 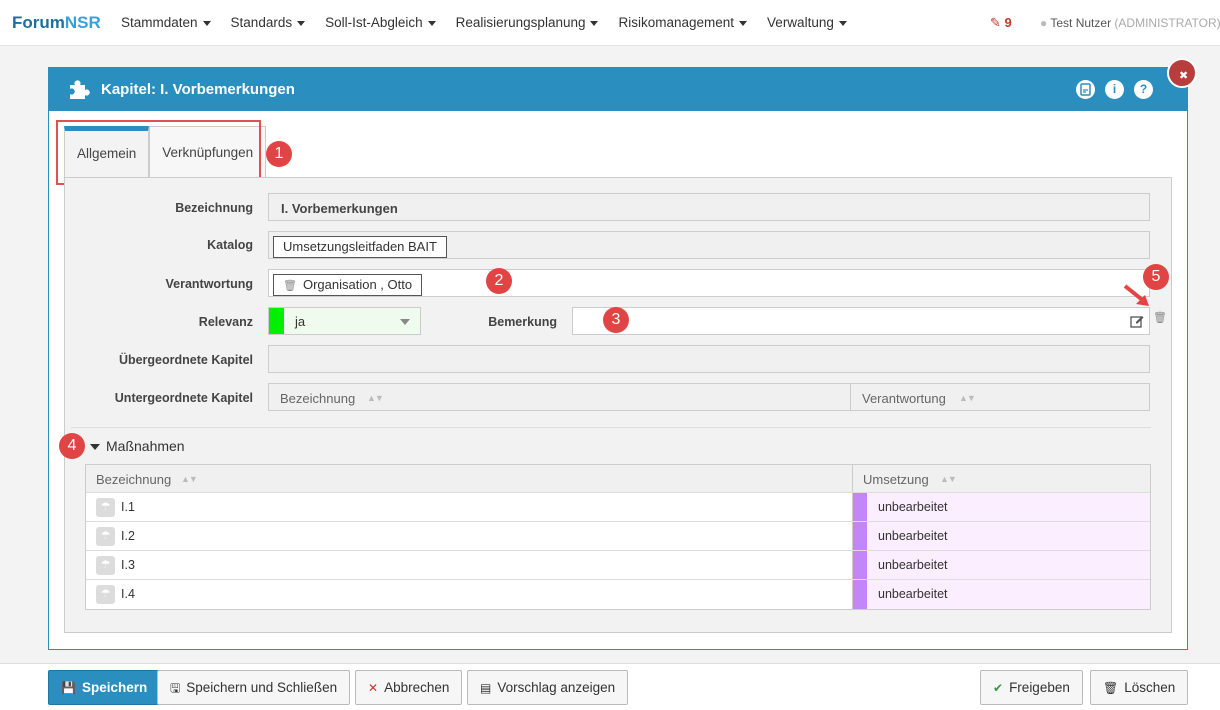 I want to click on save-button: 💾 Speichern, so click(x=104, y=687).